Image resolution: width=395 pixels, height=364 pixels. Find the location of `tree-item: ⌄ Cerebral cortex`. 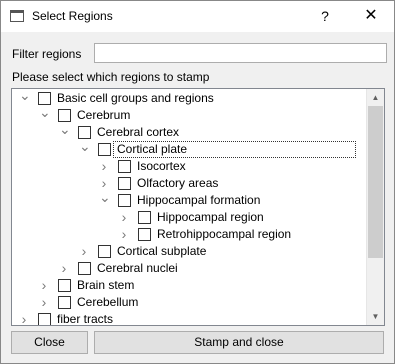

tree-item: ⌄ Cerebral cortex is located at coordinates (189, 131).